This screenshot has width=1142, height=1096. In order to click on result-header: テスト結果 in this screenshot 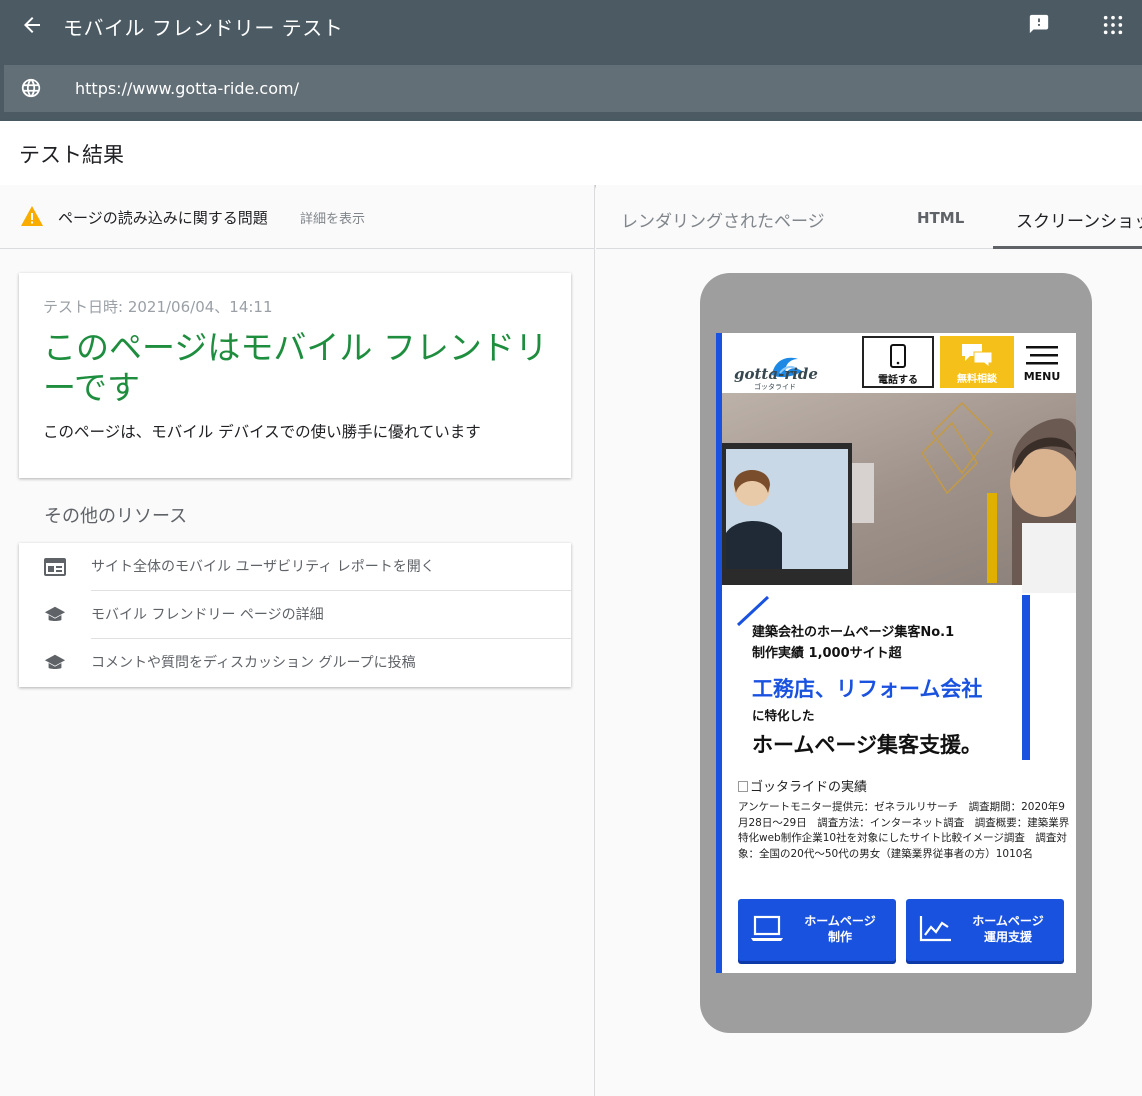, I will do `click(571, 153)`.